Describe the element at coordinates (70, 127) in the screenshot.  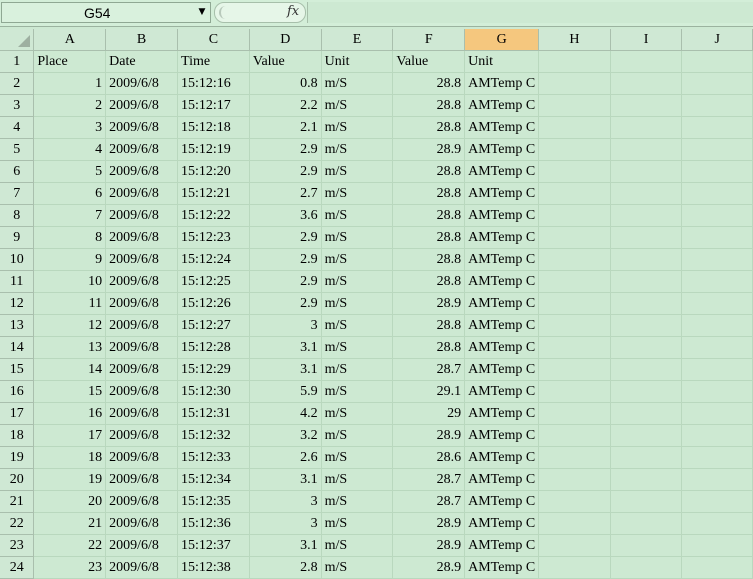
I see `cell-a4: 3` at that location.